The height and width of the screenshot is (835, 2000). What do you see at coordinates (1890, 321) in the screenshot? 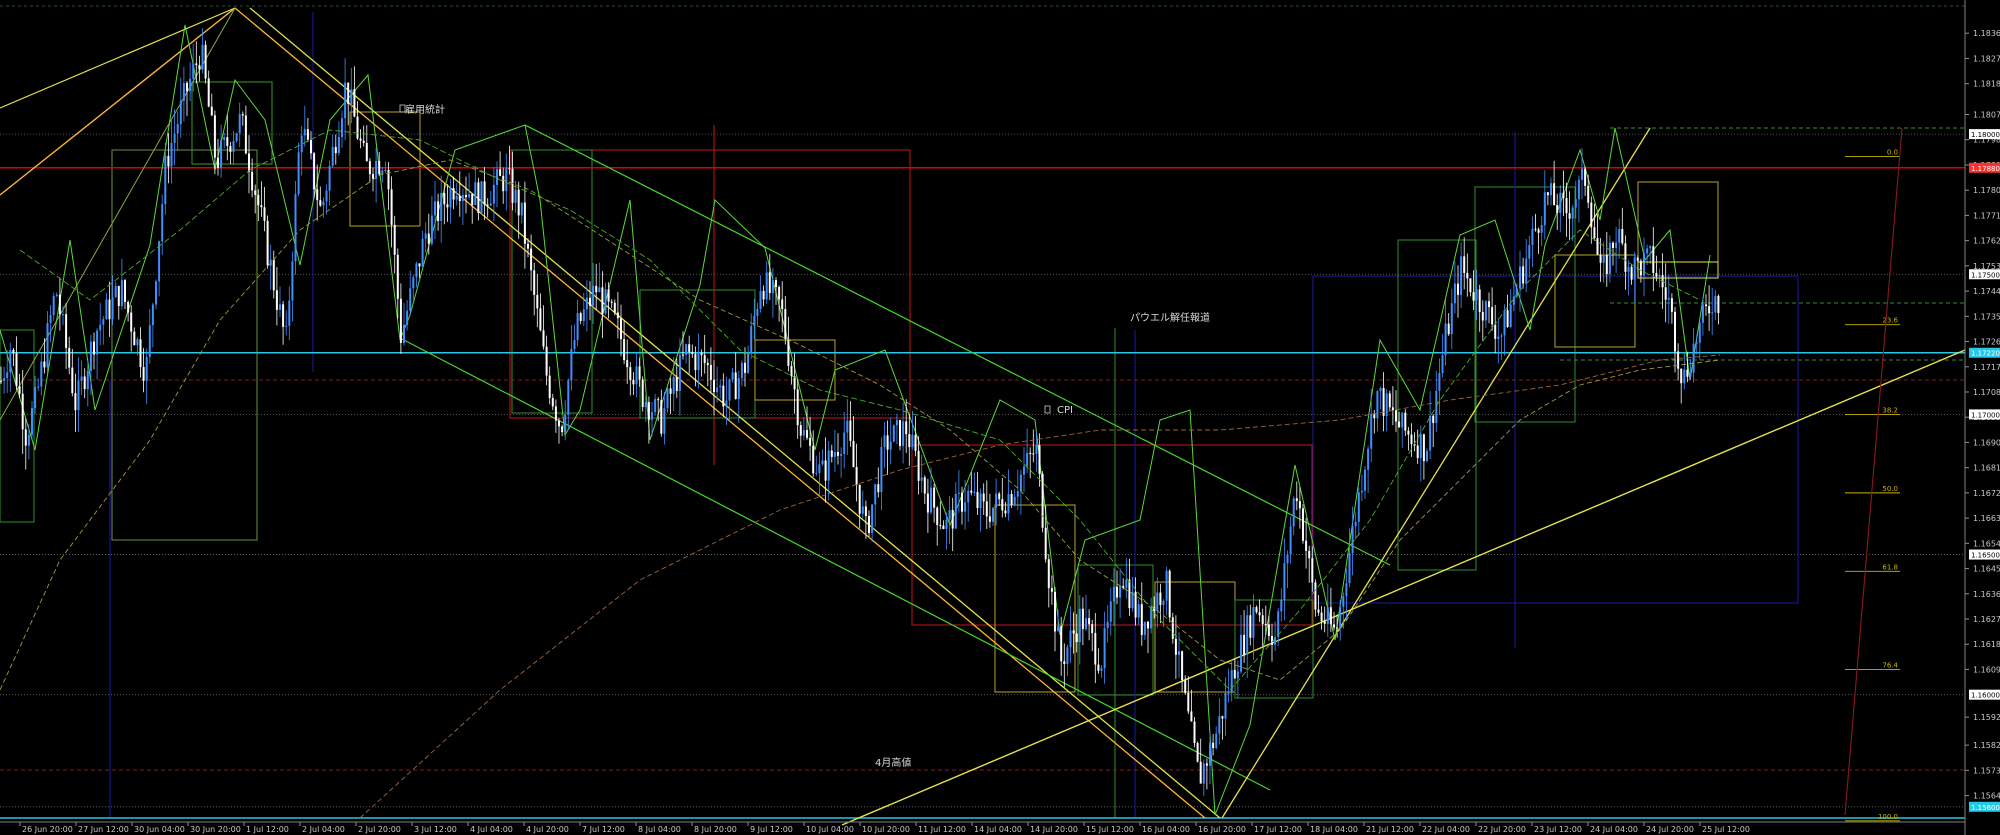
I see `fib-level-label: 23.6` at bounding box center [1890, 321].